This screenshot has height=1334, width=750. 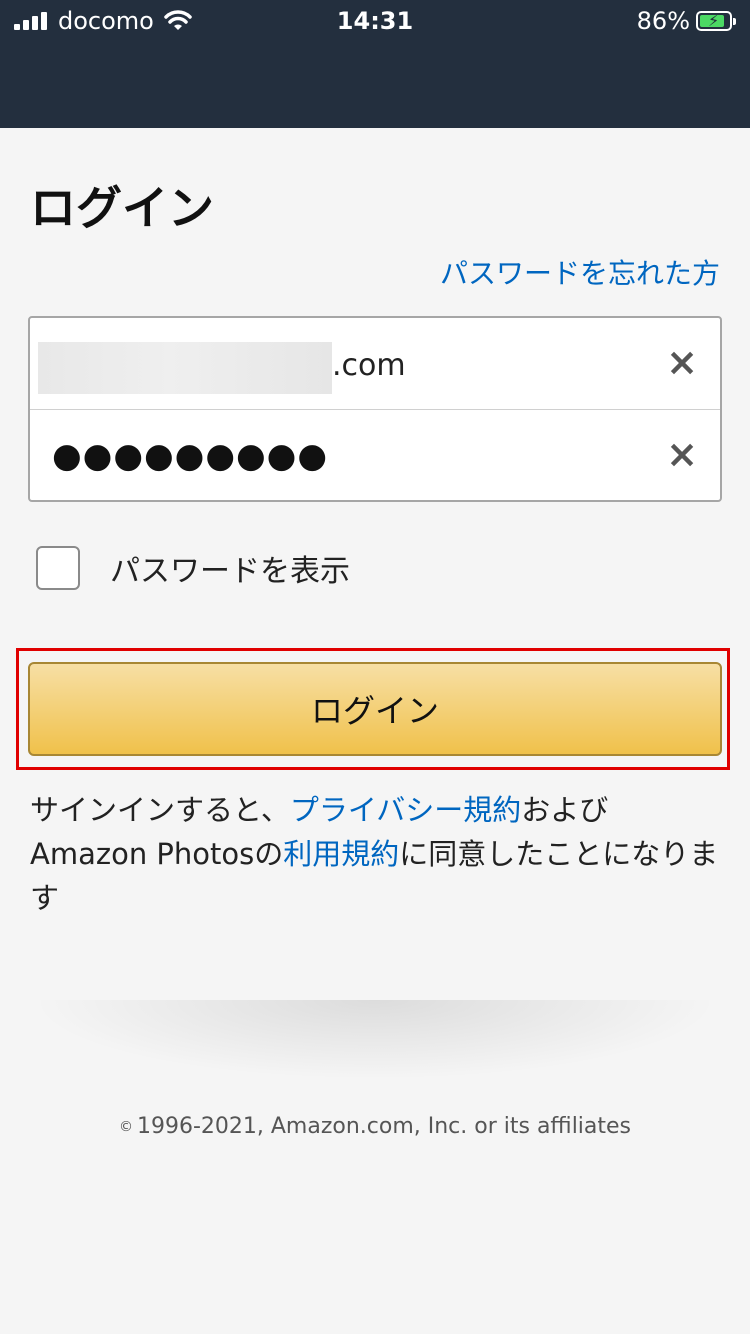 What do you see at coordinates (375, 1040) in the screenshot?
I see `footer-divider` at bounding box center [375, 1040].